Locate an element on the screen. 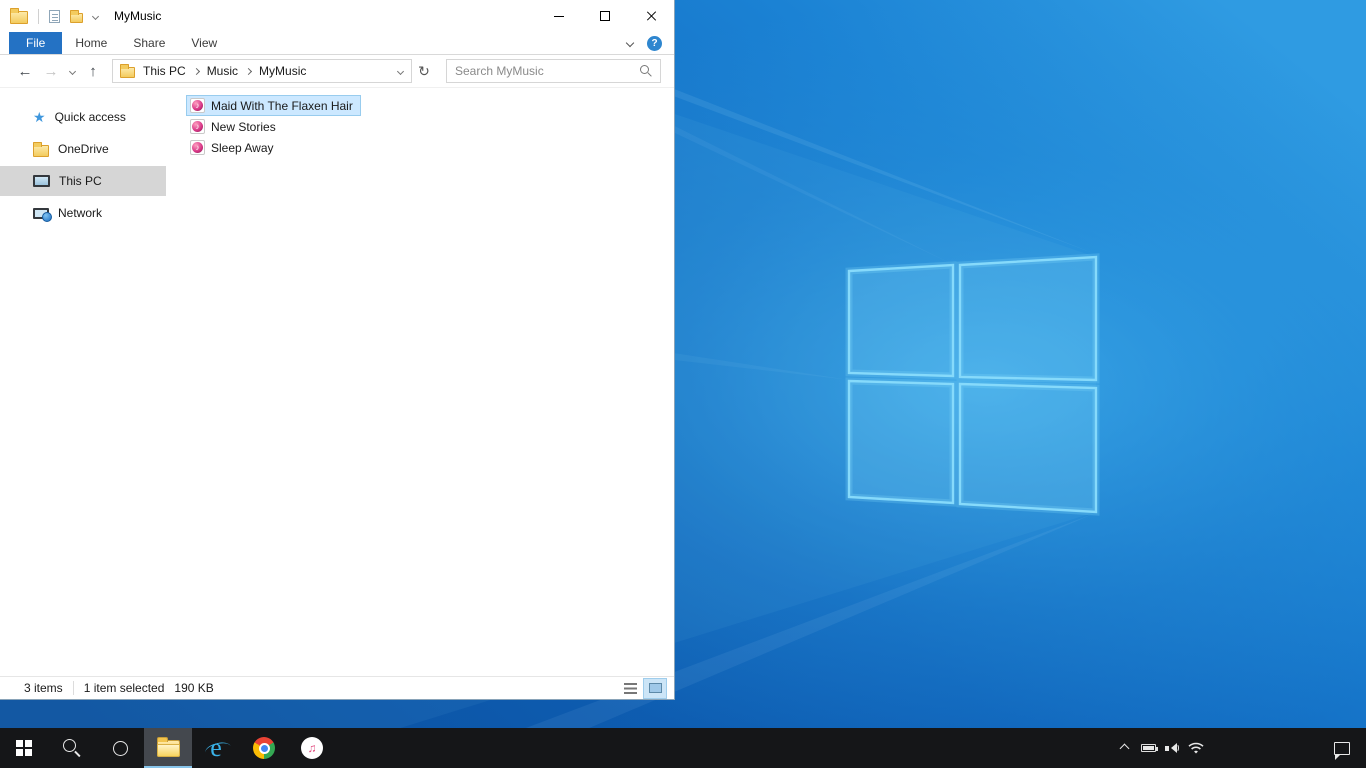 The width and height of the screenshot is (1366, 768). chevron-down-icon is located at coordinates (72, 71).